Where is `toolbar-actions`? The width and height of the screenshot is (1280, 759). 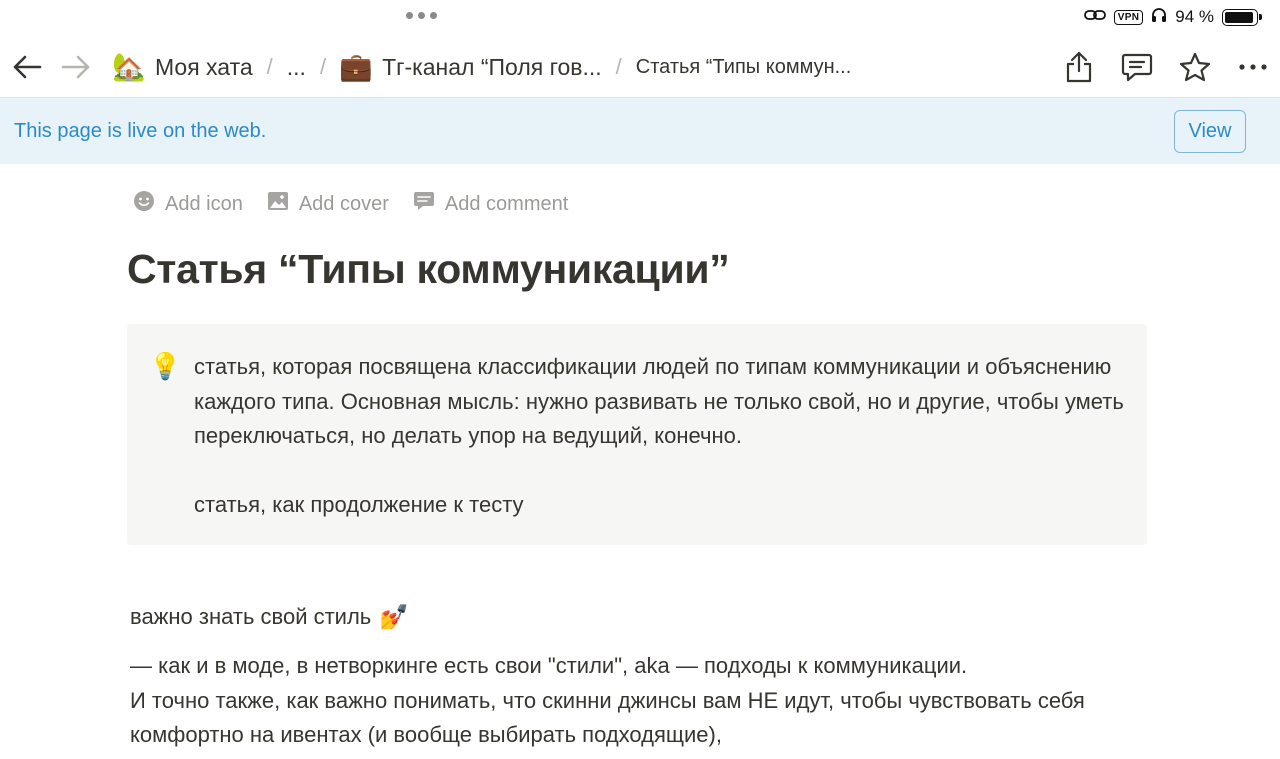 toolbar-actions is located at coordinates (1166, 67).